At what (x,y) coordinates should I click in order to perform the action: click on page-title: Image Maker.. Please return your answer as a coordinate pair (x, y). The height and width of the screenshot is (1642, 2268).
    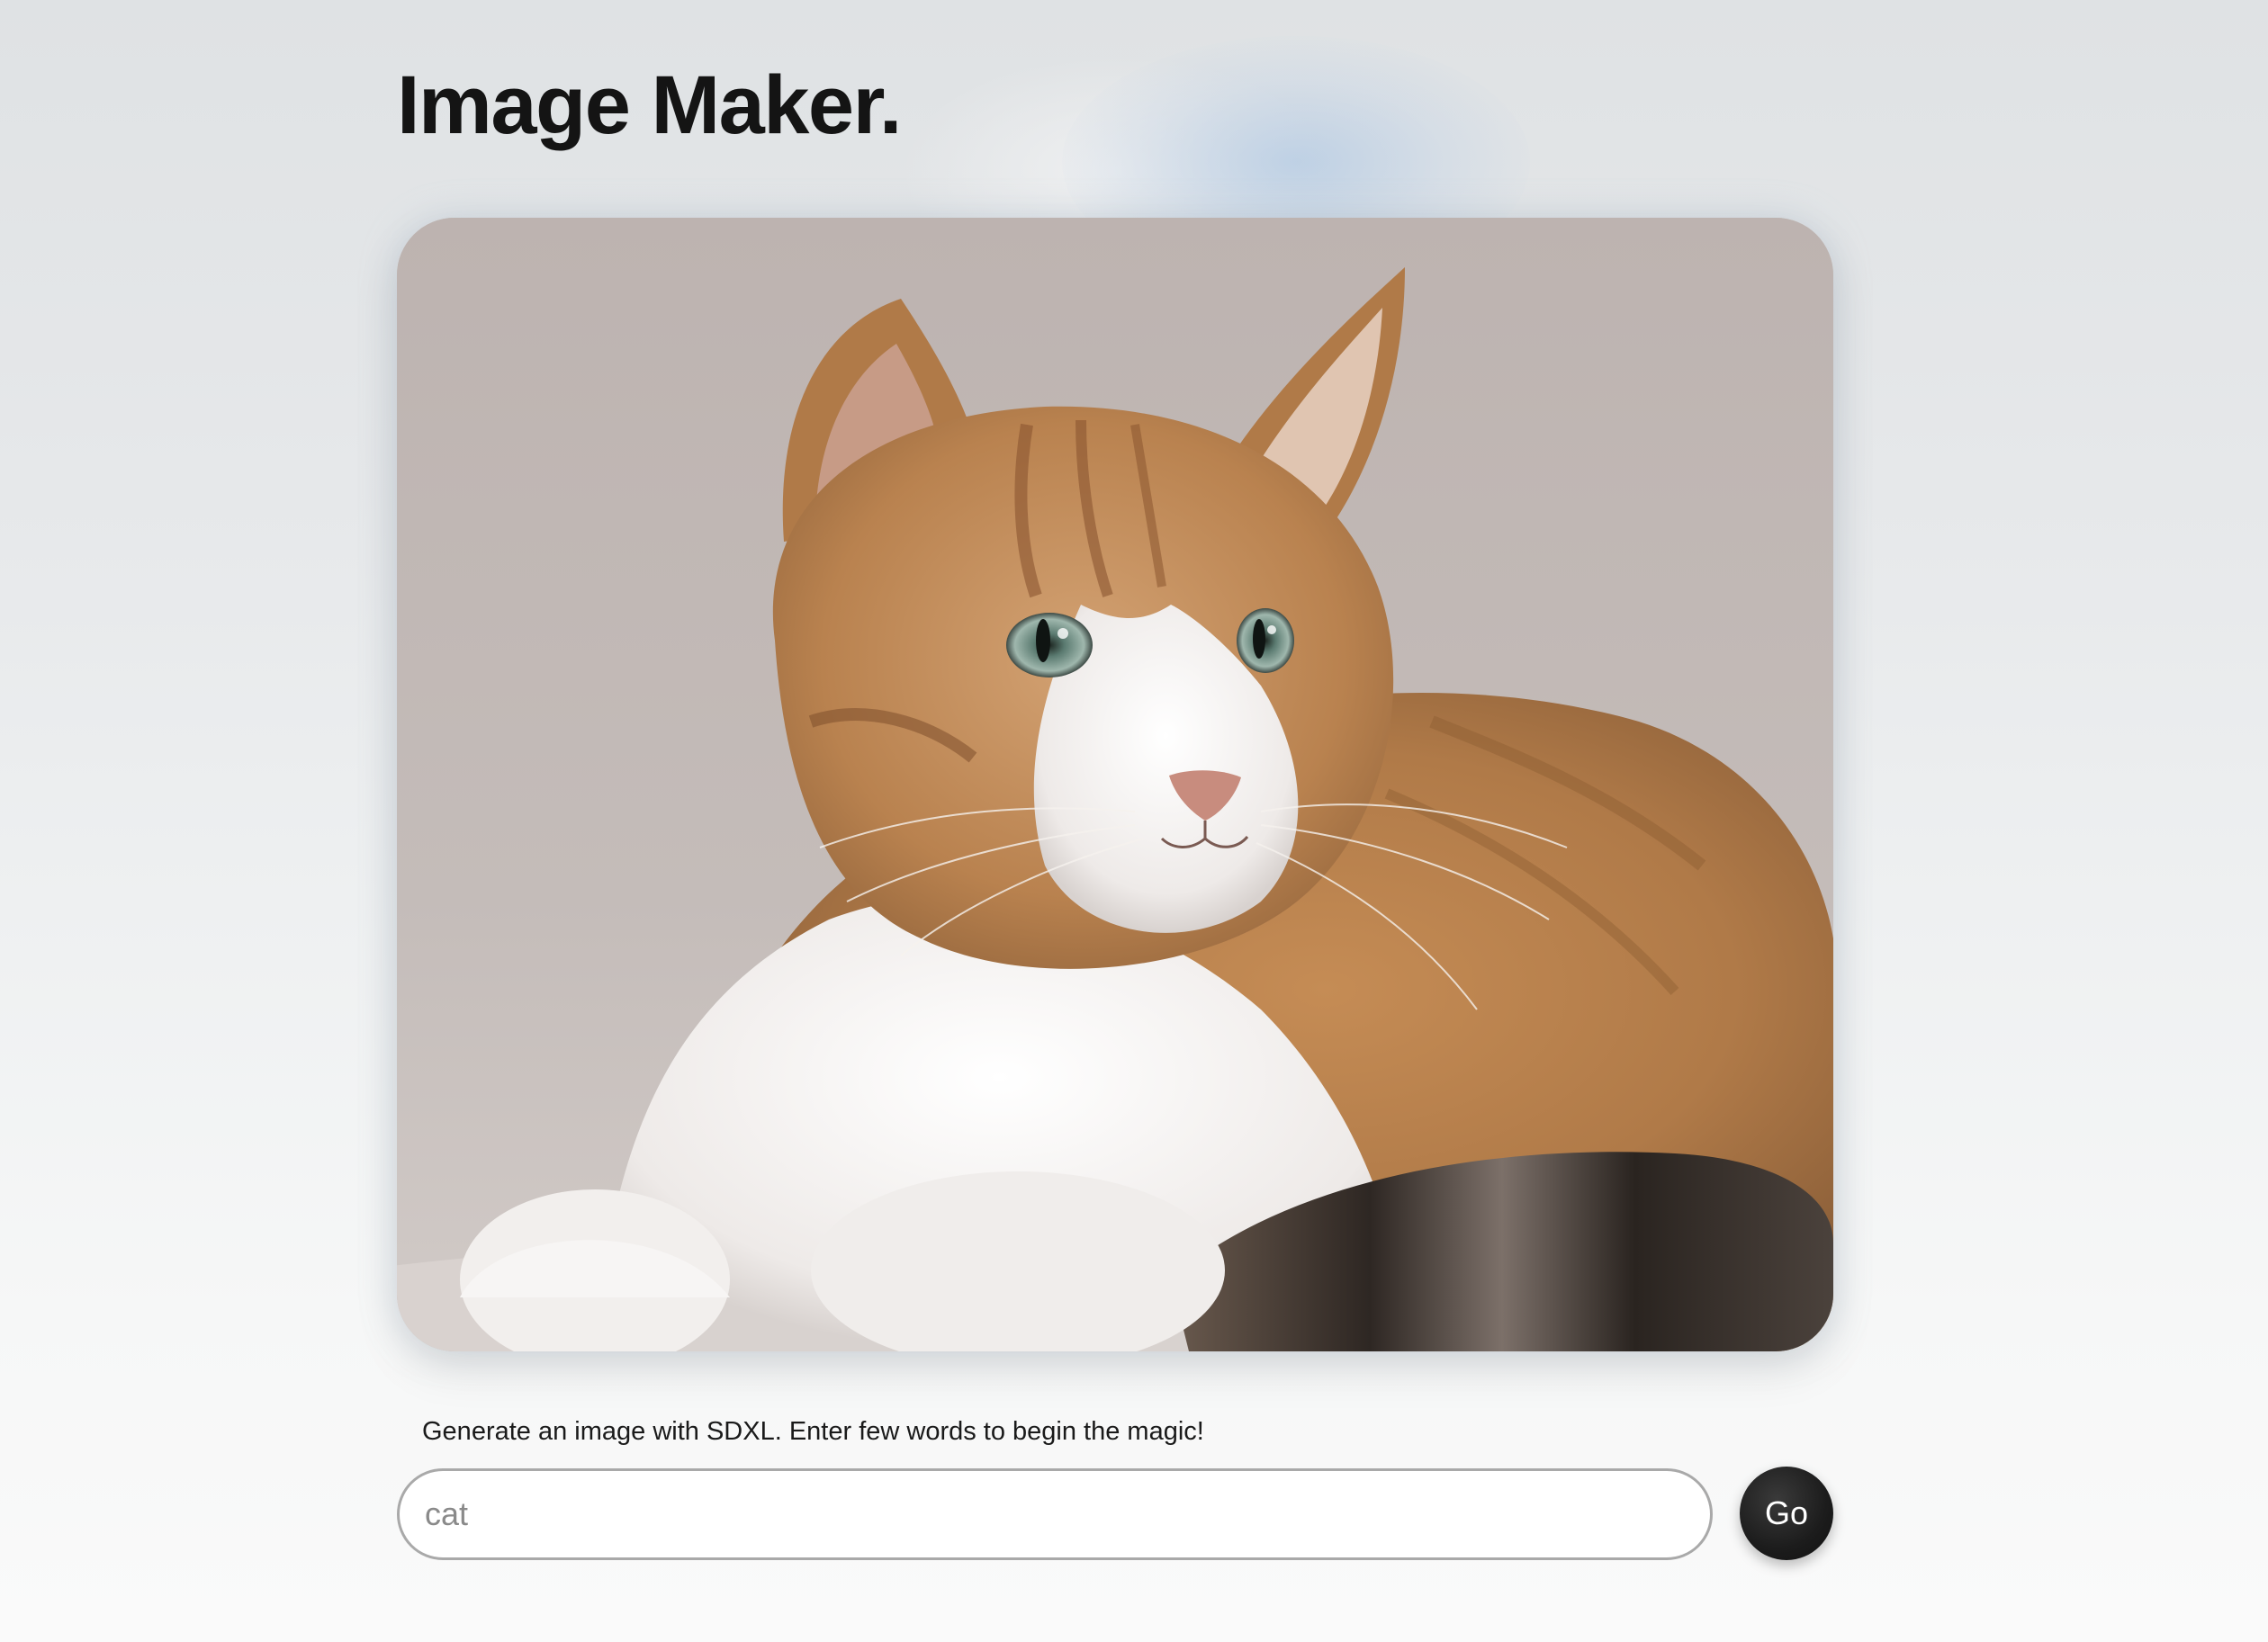
    Looking at the image, I should click on (650, 105).